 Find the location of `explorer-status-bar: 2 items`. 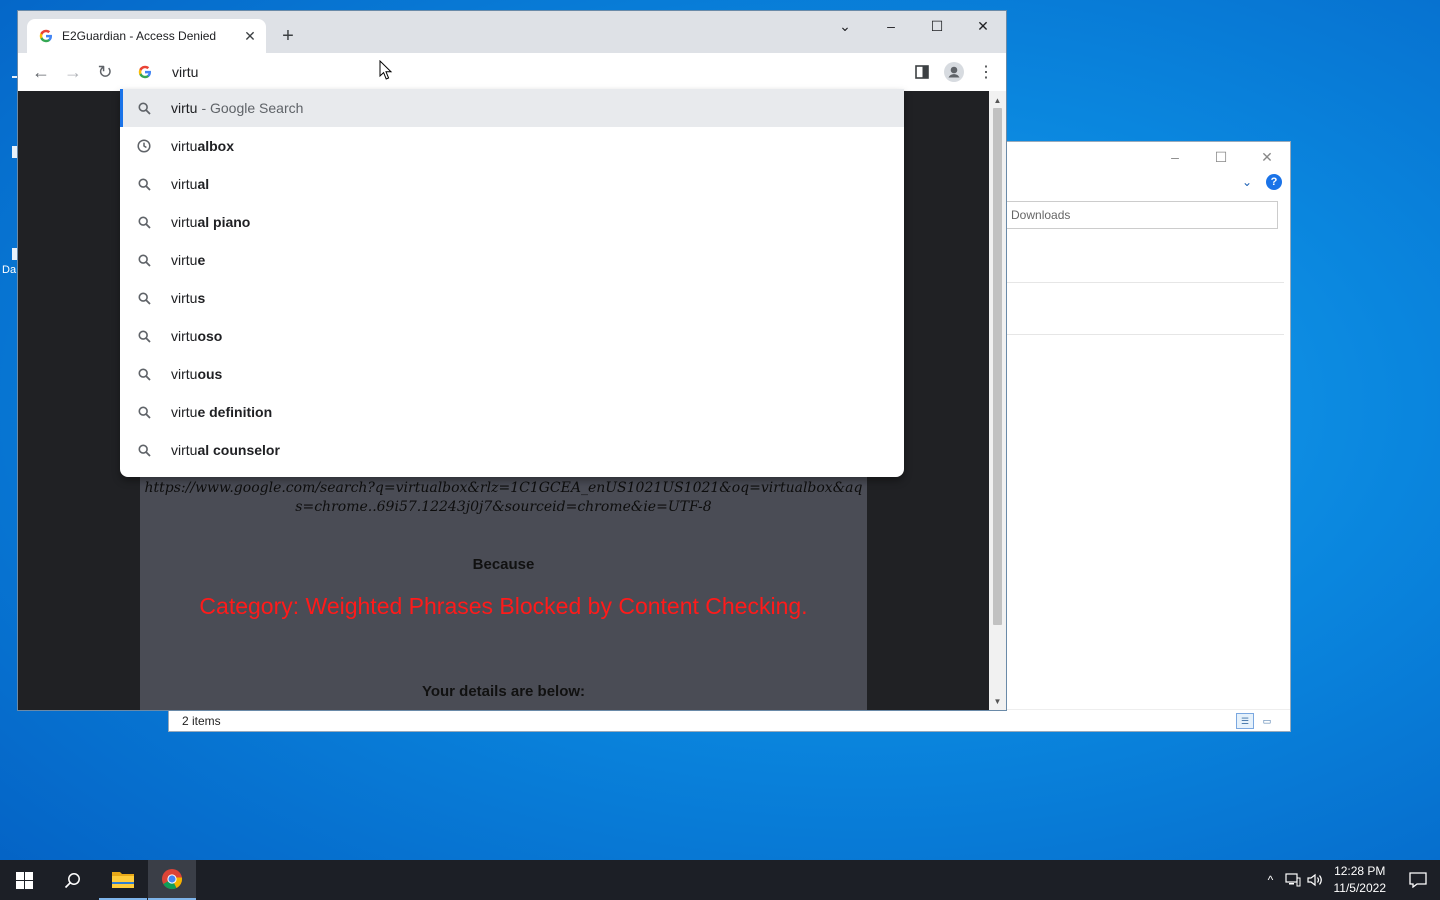

explorer-status-bar: 2 items is located at coordinates (729, 720).